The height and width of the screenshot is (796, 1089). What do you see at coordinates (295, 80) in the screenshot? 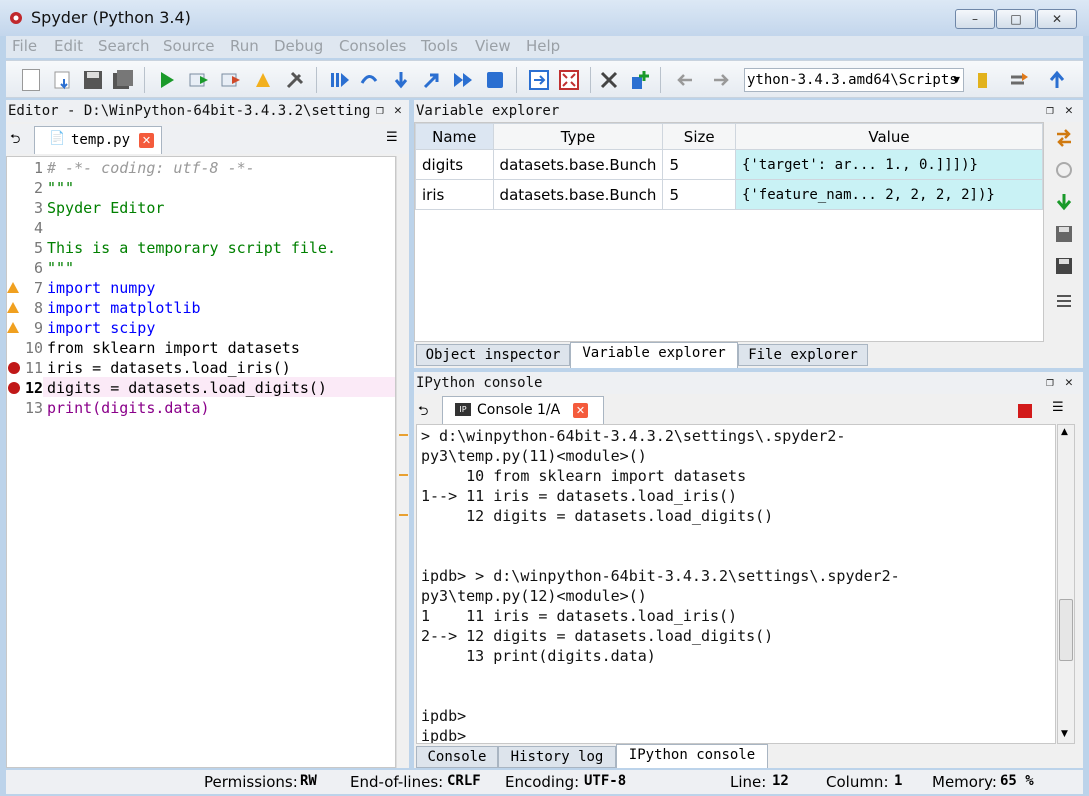
I see `configure-run-icon` at bounding box center [295, 80].